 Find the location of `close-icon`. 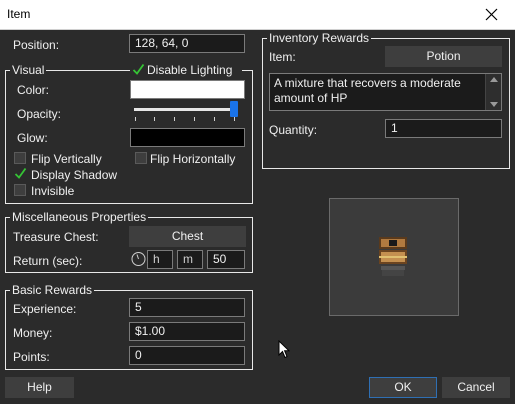

close-icon is located at coordinates (491, 14).